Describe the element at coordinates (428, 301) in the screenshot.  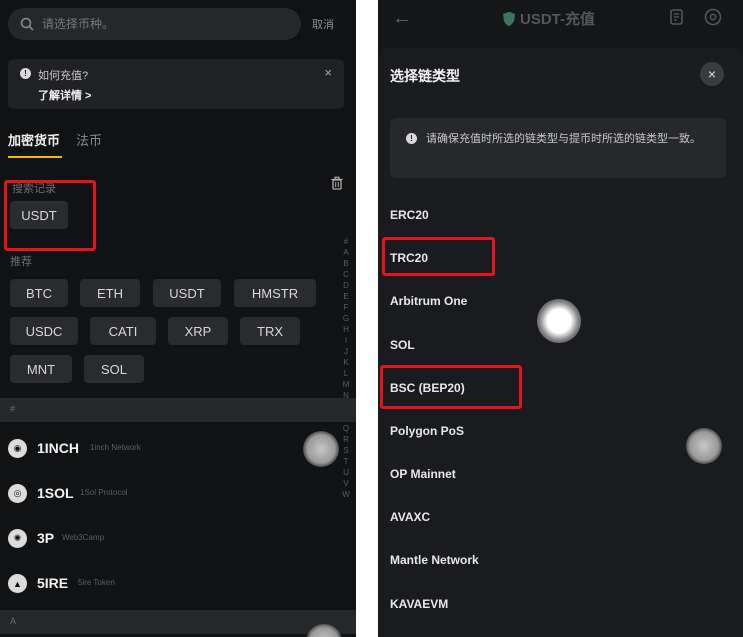
I see `network-option-arbitrum-one: Arbitrum One` at that location.